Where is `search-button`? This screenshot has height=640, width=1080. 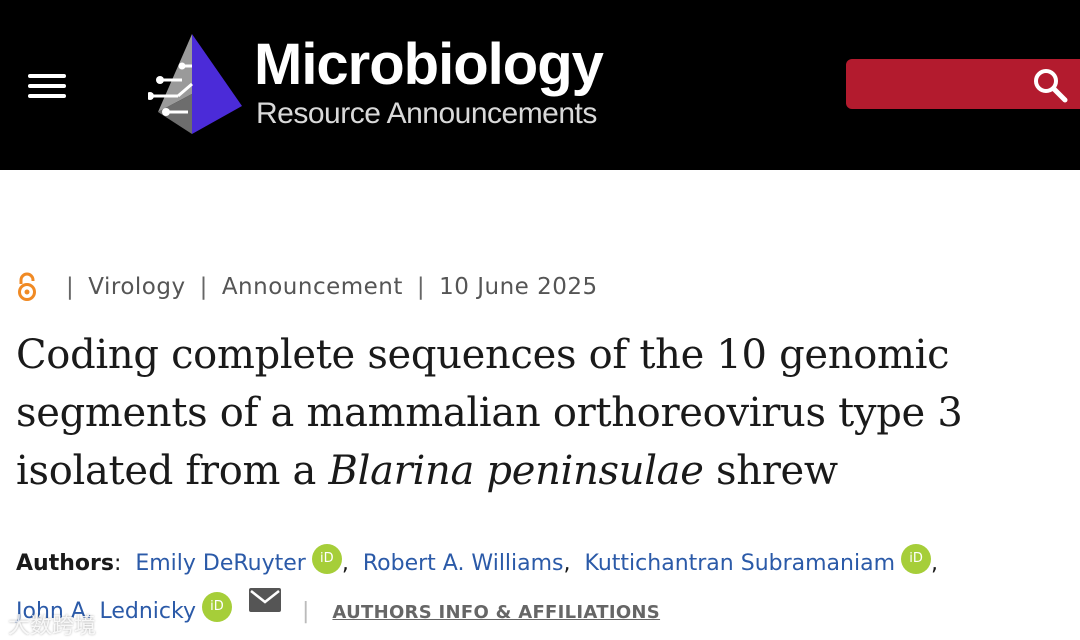
search-button is located at coordinates (963, 84).